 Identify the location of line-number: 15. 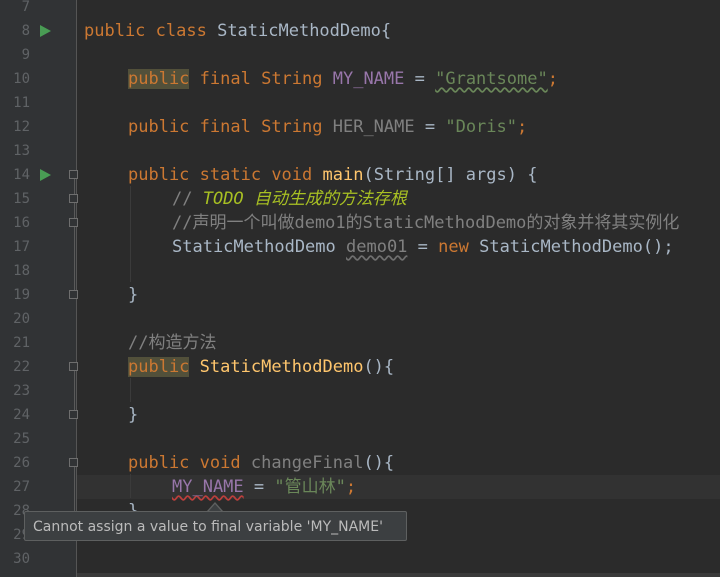
(21, 199).